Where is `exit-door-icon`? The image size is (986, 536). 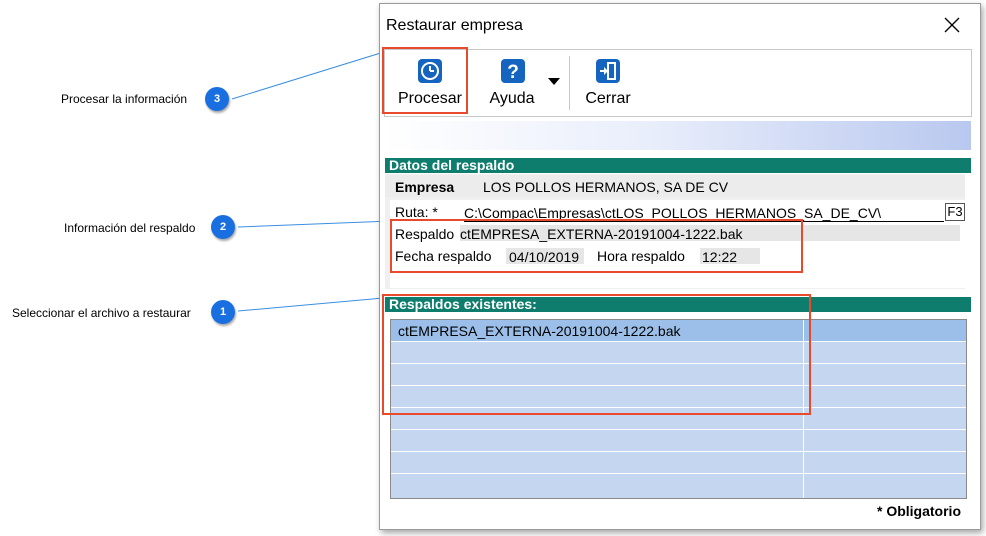
exit-door-icon is located at coordinates (608, 71).